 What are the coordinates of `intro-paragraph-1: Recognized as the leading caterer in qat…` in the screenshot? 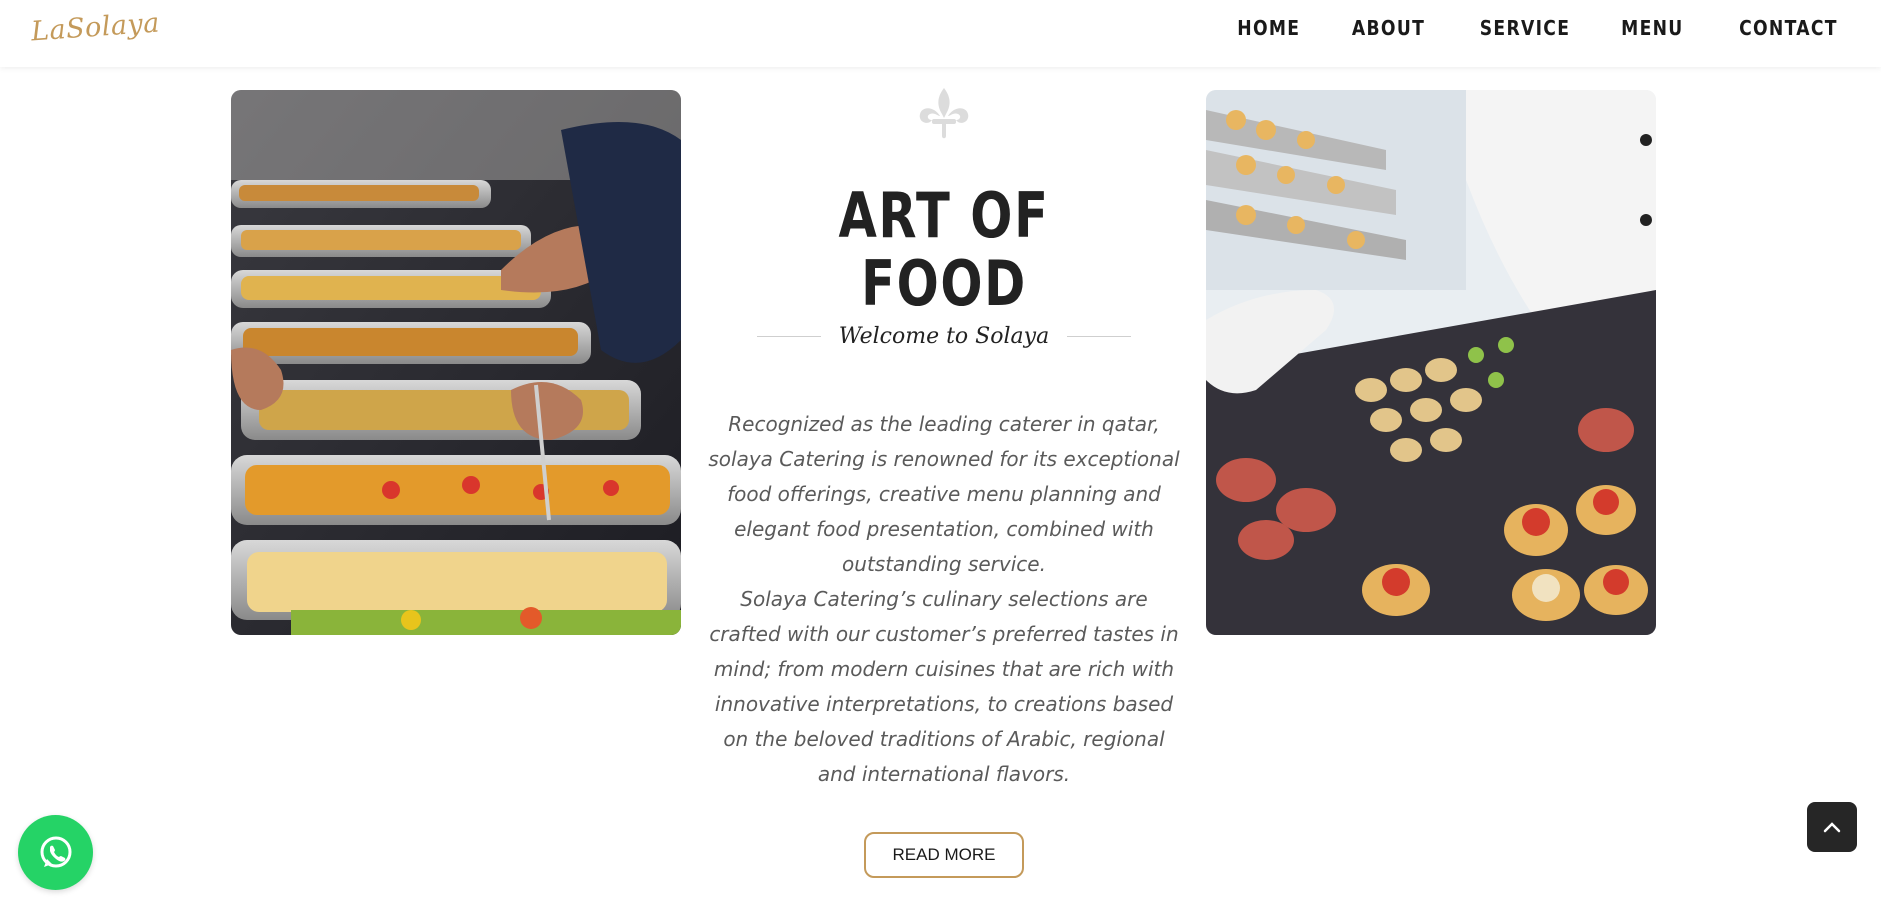 It's located at (944, 494).